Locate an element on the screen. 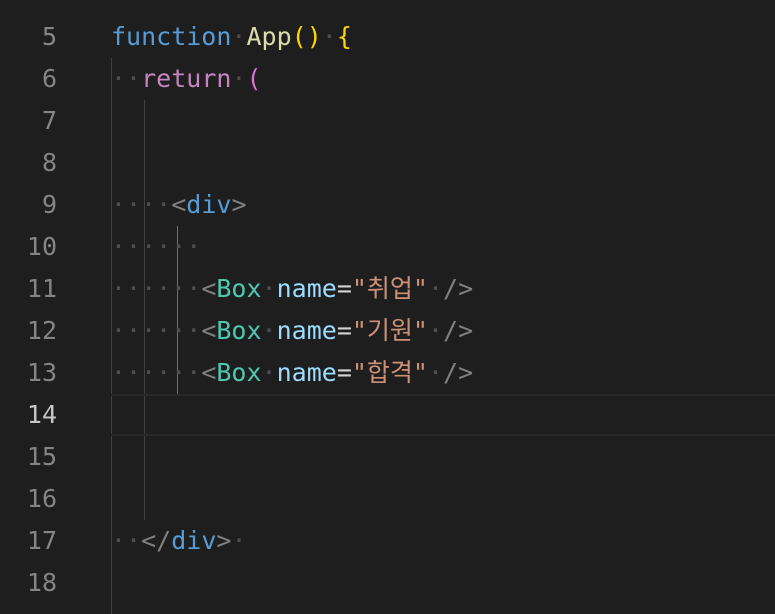 This screenshot has width=775, height=614. code-line: 7 is located at coordinates (387, 121).